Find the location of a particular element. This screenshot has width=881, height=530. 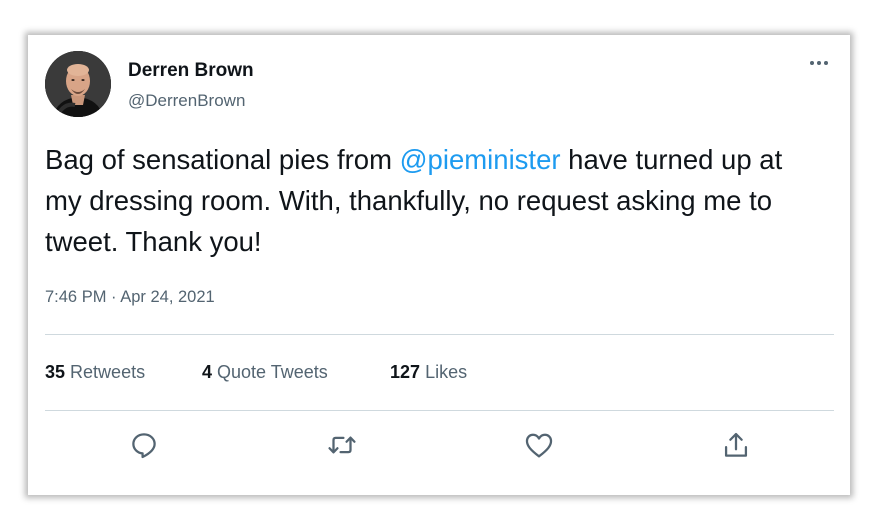

share-button is located at coordinates (736, 445).